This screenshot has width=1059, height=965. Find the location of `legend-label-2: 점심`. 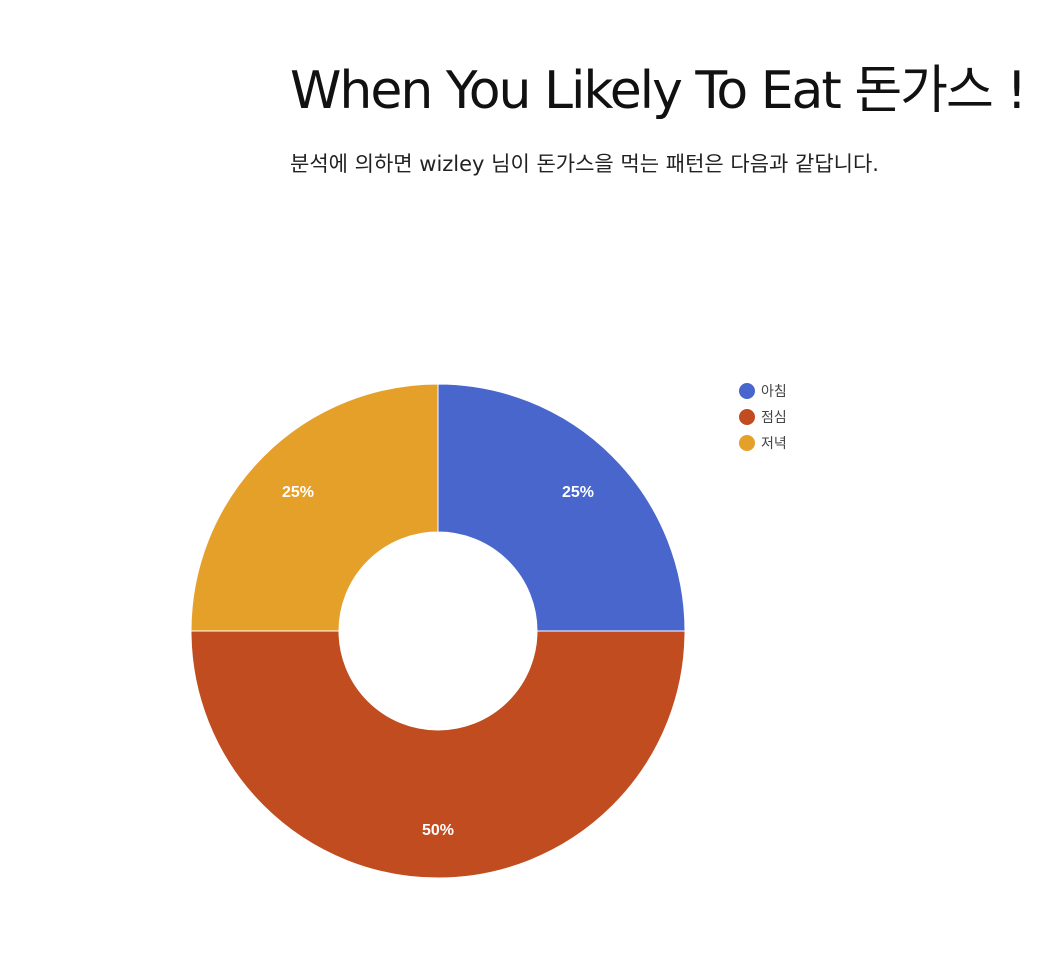

legend-label-2: 점심 is located at coordinates (774, 418).